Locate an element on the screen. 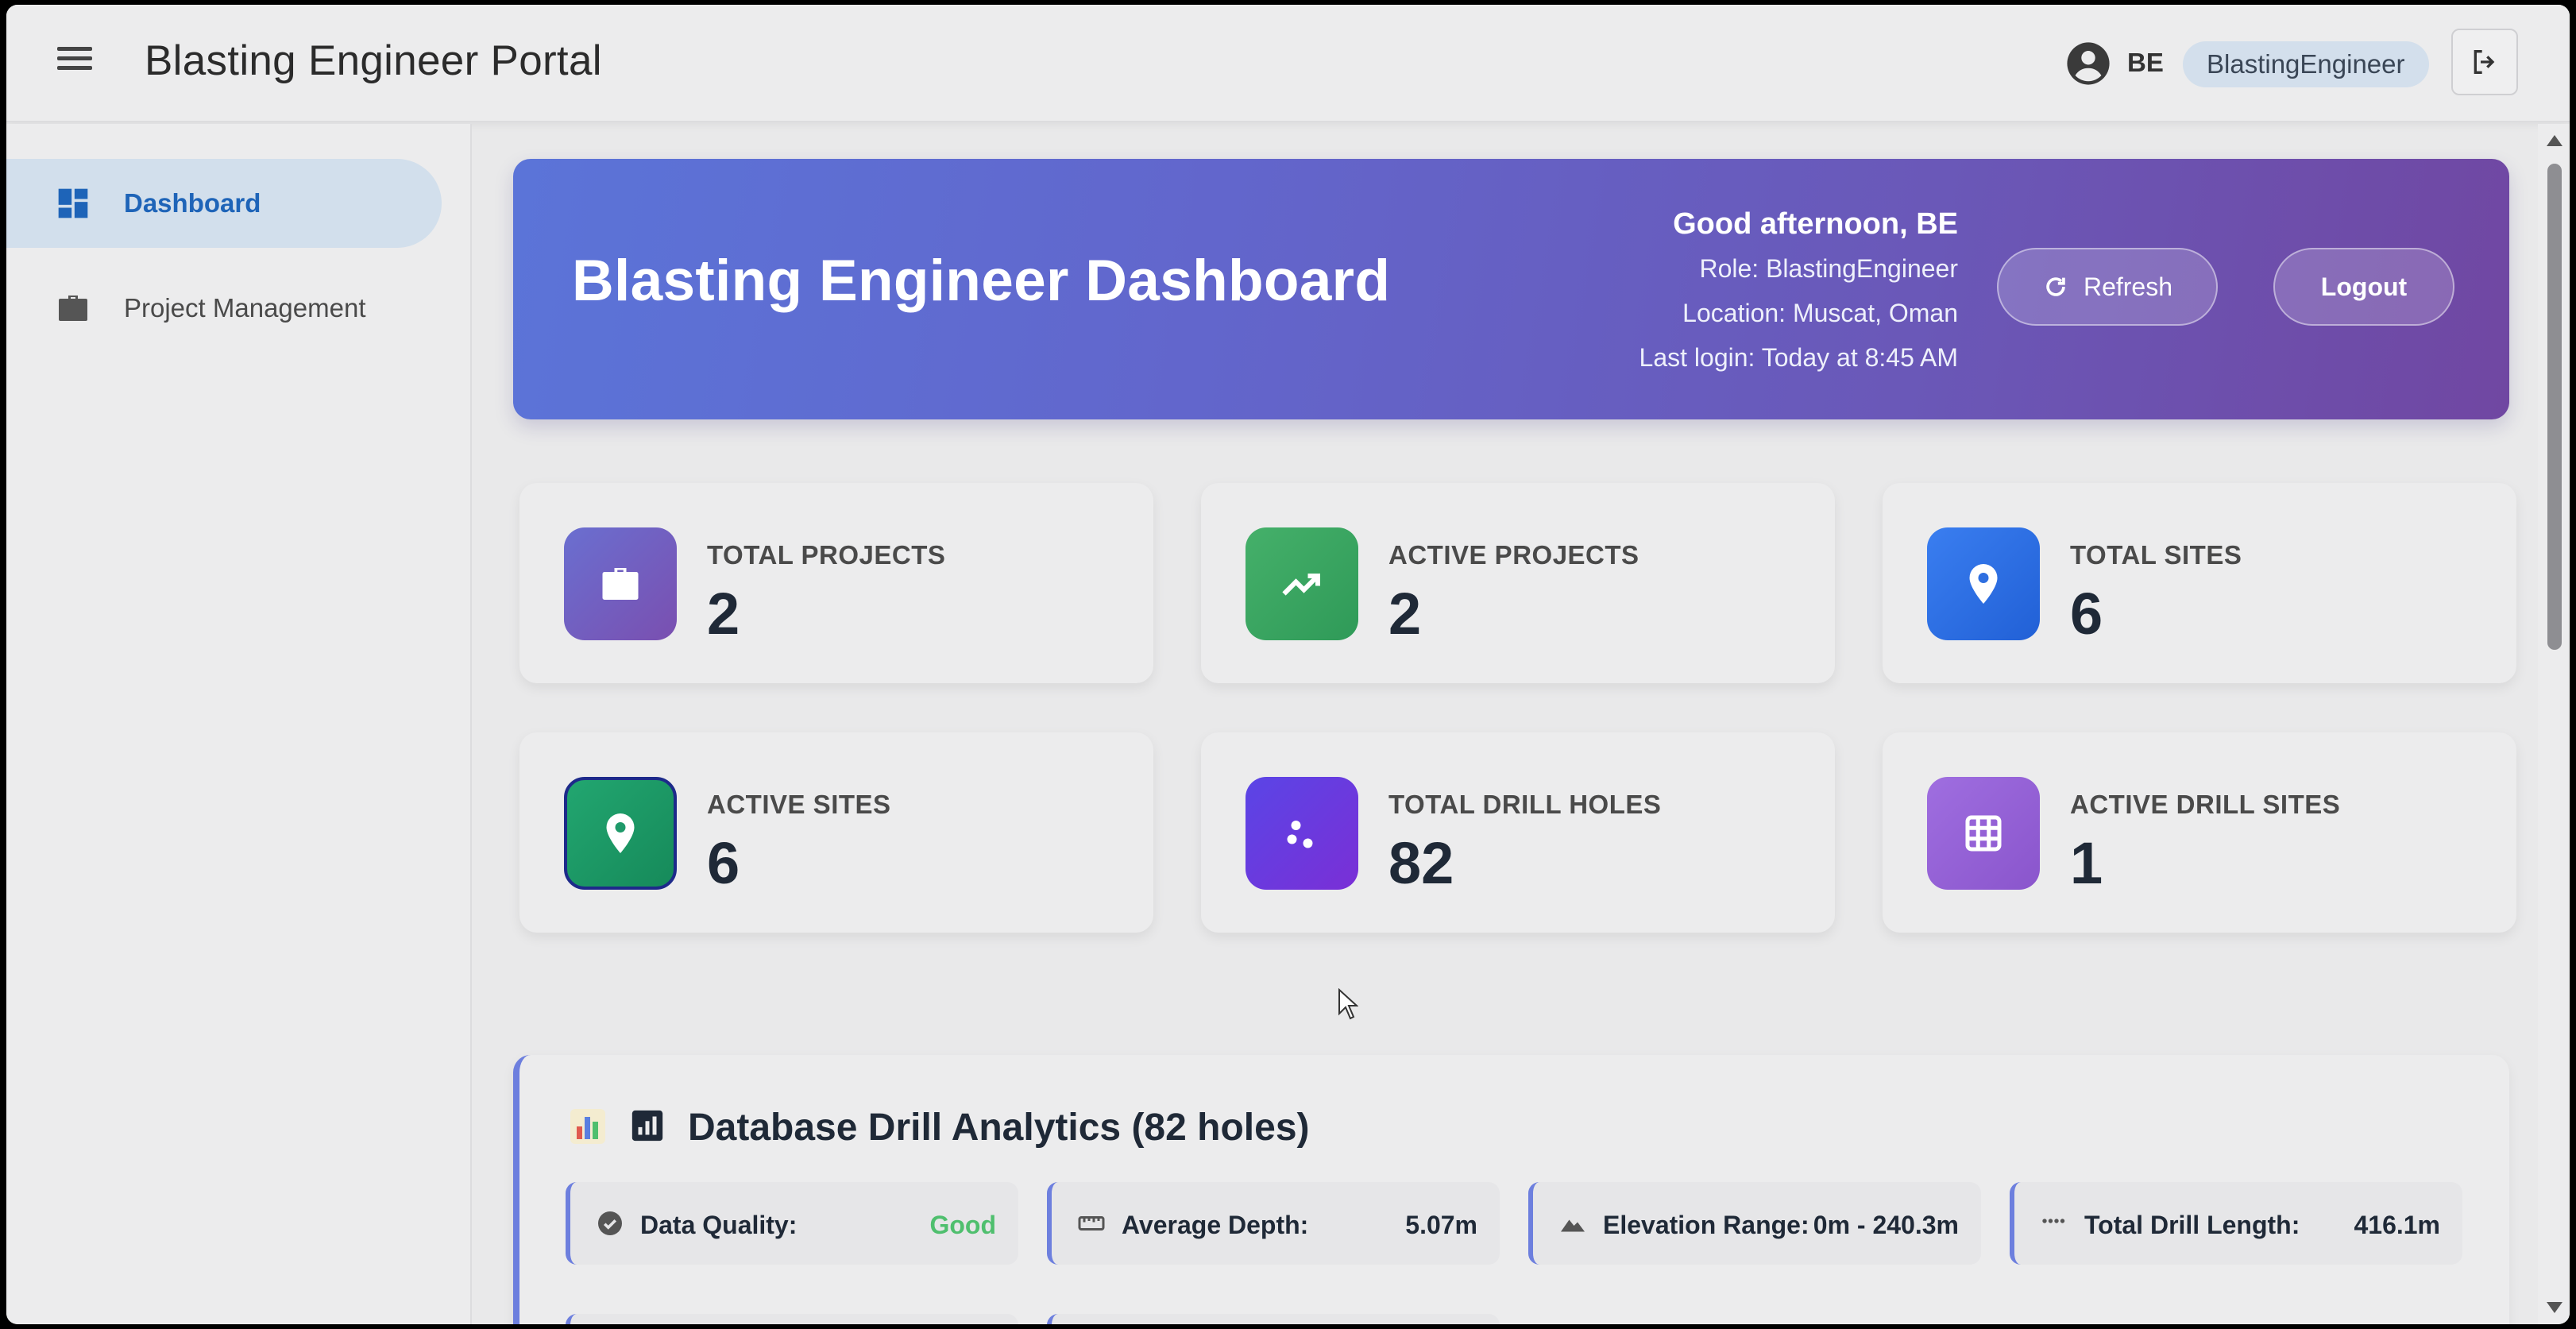  location-text: Location: Muscat, Oman is located at coordinates (1820, 313).